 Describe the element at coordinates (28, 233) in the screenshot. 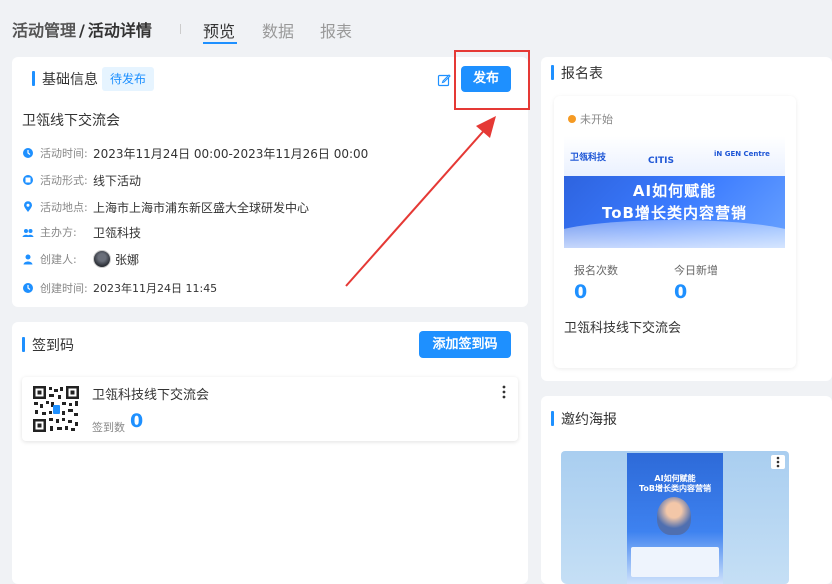

I see `group-icon` at that location.